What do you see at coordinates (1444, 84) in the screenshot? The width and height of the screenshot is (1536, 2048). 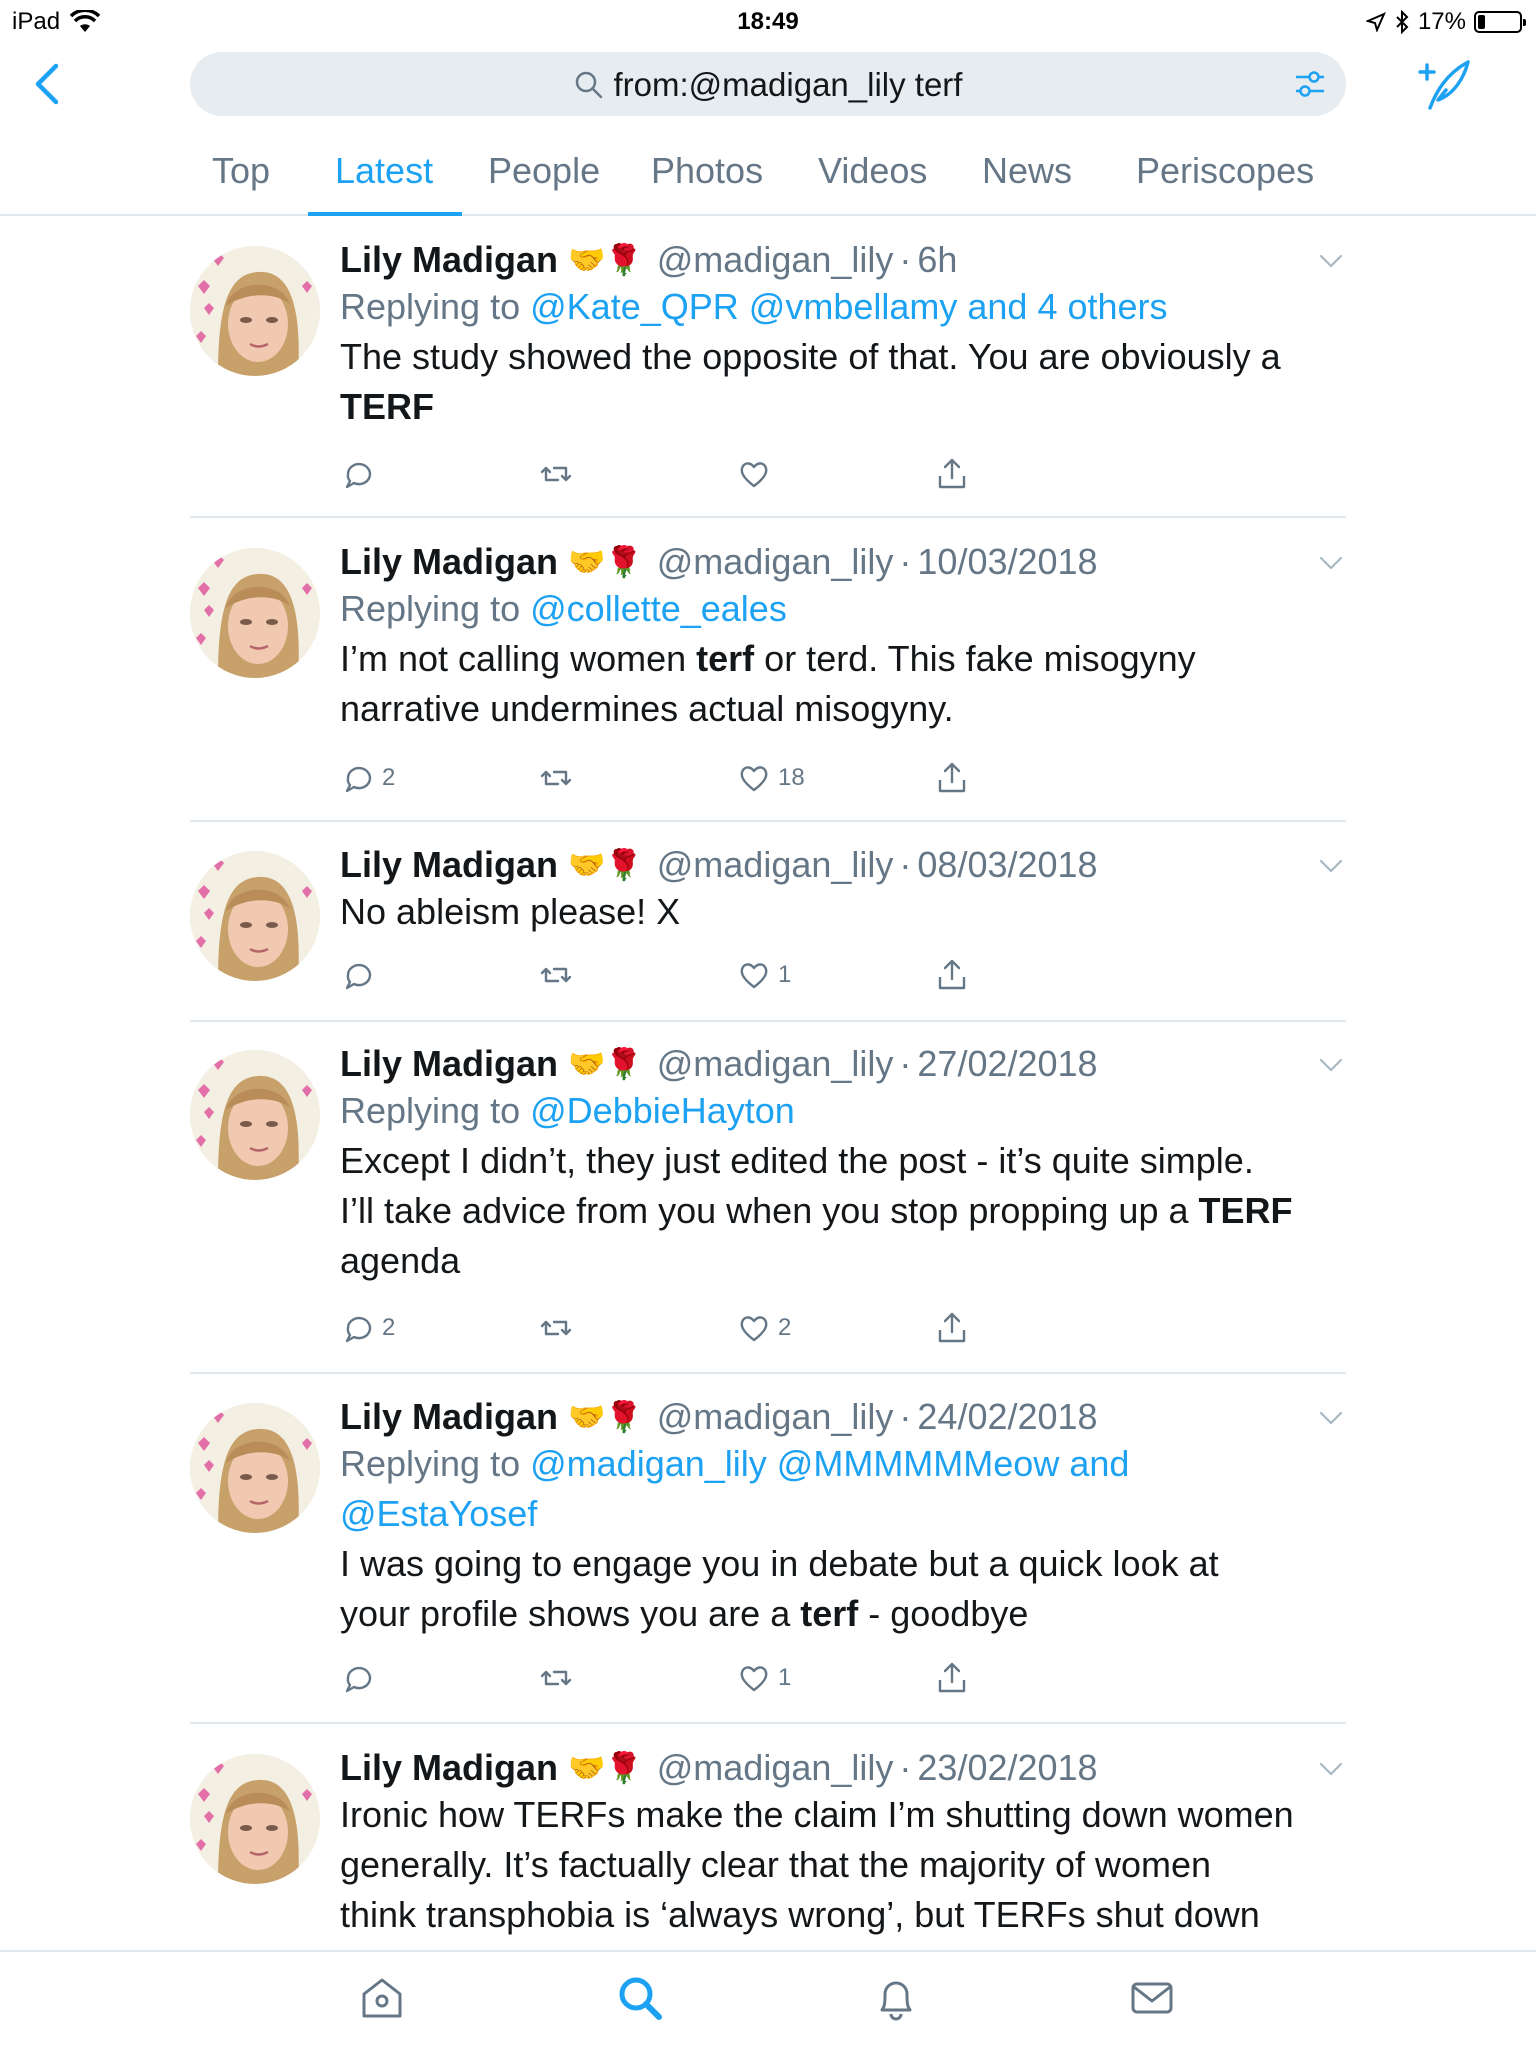 I see `compose-tweet-icon` at bounding box center [1444, 84].